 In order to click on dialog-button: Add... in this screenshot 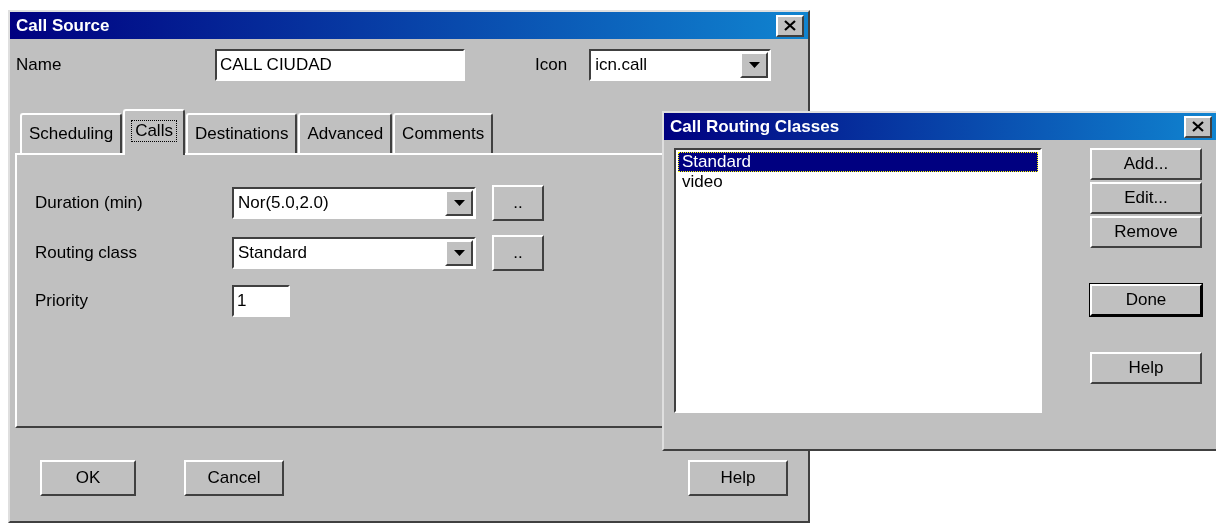, I will do `click(1146, 164)`.